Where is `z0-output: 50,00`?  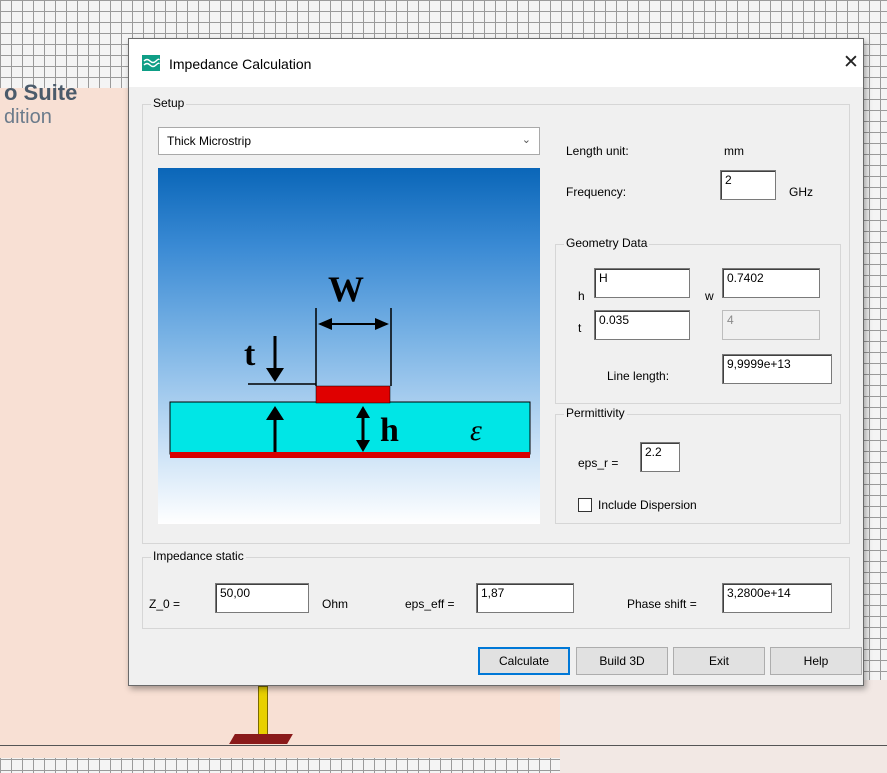
z0-output: 50,00 is located at coordinates (262, 598).